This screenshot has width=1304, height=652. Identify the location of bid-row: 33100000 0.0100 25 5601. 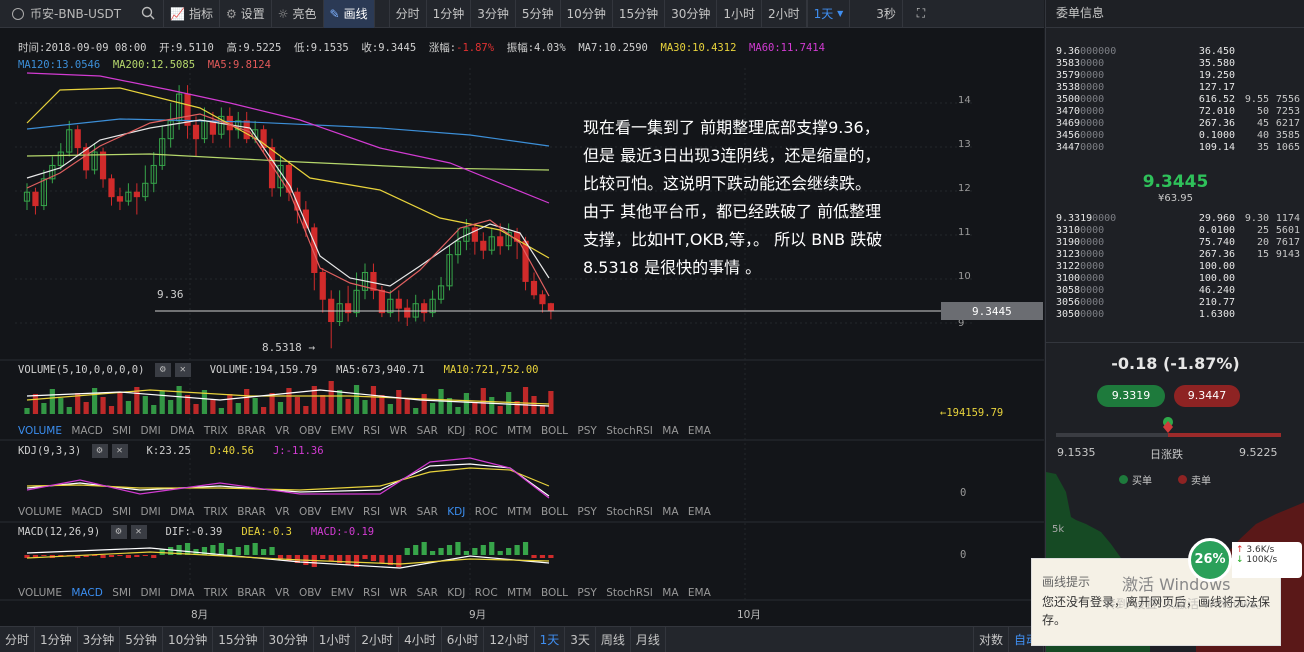
(1175, 231).